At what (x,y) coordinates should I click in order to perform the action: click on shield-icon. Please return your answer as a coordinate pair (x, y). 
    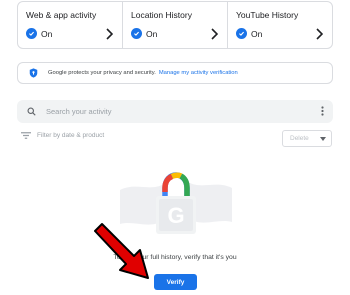
    Looking at the image, I should click on (33, 73).